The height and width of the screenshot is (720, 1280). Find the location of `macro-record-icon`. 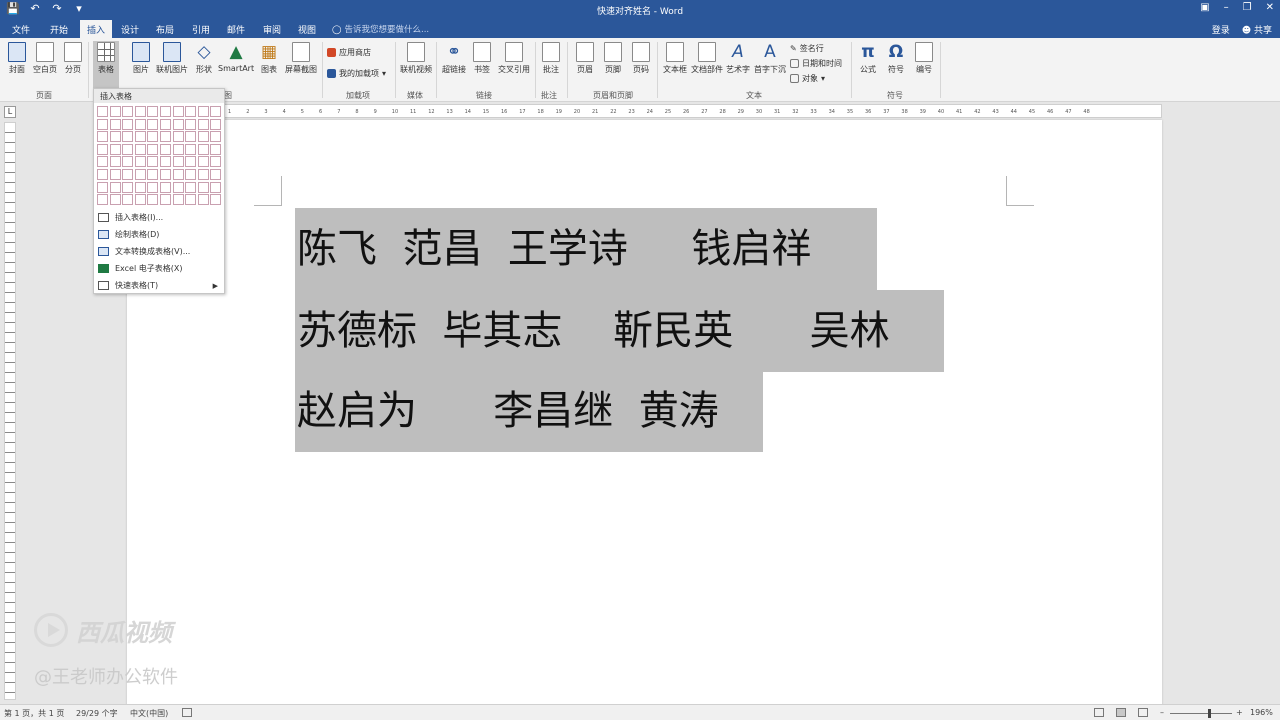

macro-record-icon is located at coordinates (187, 712).